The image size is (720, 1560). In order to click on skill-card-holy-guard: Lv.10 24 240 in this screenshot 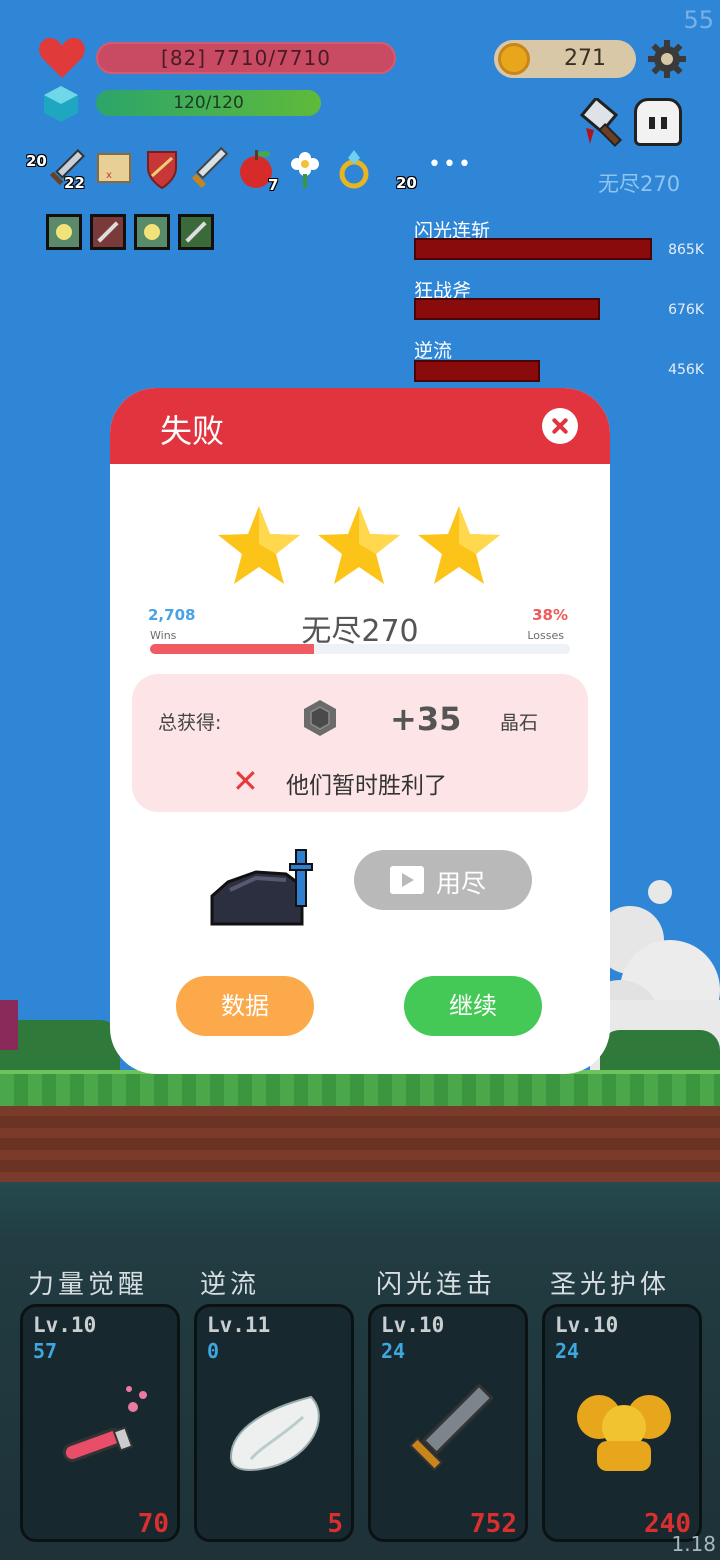, I will do `click(622, 1423)`.